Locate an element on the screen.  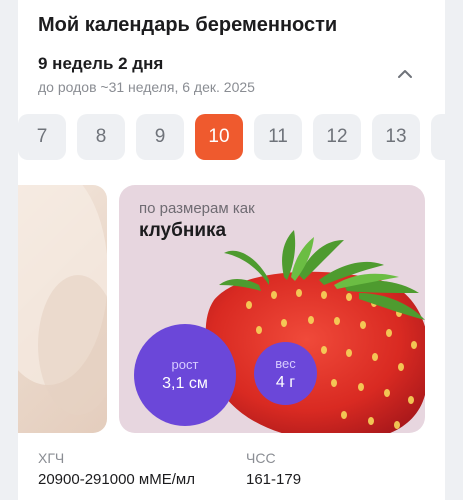
week-11-button: 11 is located at coordinates (278, 137).